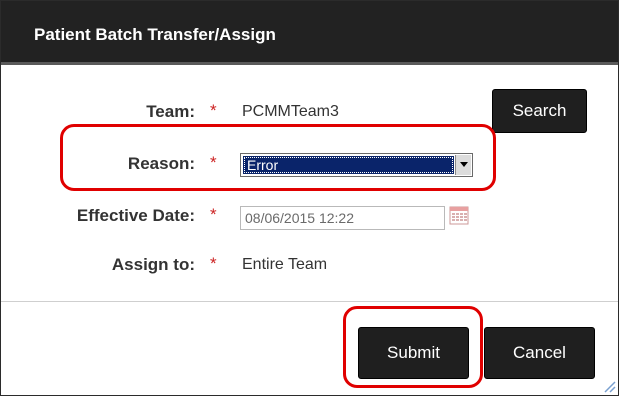  Describe the element at coordinates (285, 264) in the screenshot. I see `assign-to-value: Entire Team` at that location.